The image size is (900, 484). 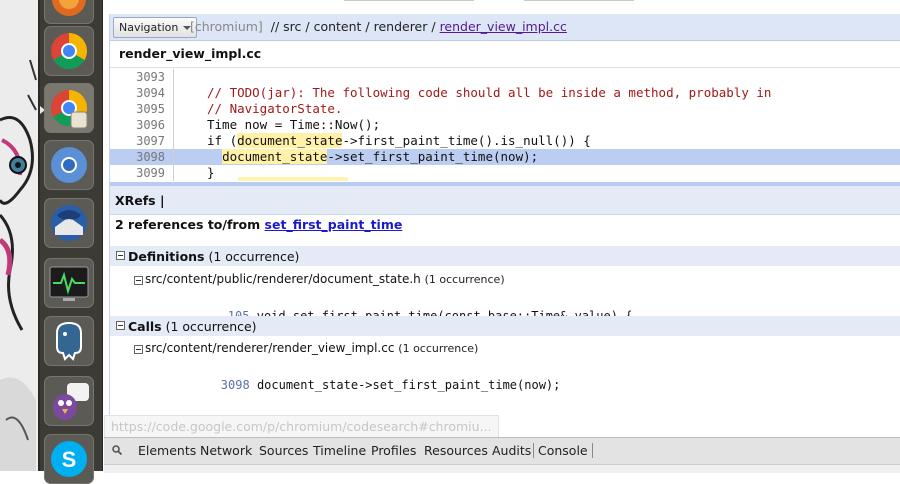 What do you see at coordinates (69, 12) in the screenshot?
I see `firefox-icon` at bounding box center [69, 12].